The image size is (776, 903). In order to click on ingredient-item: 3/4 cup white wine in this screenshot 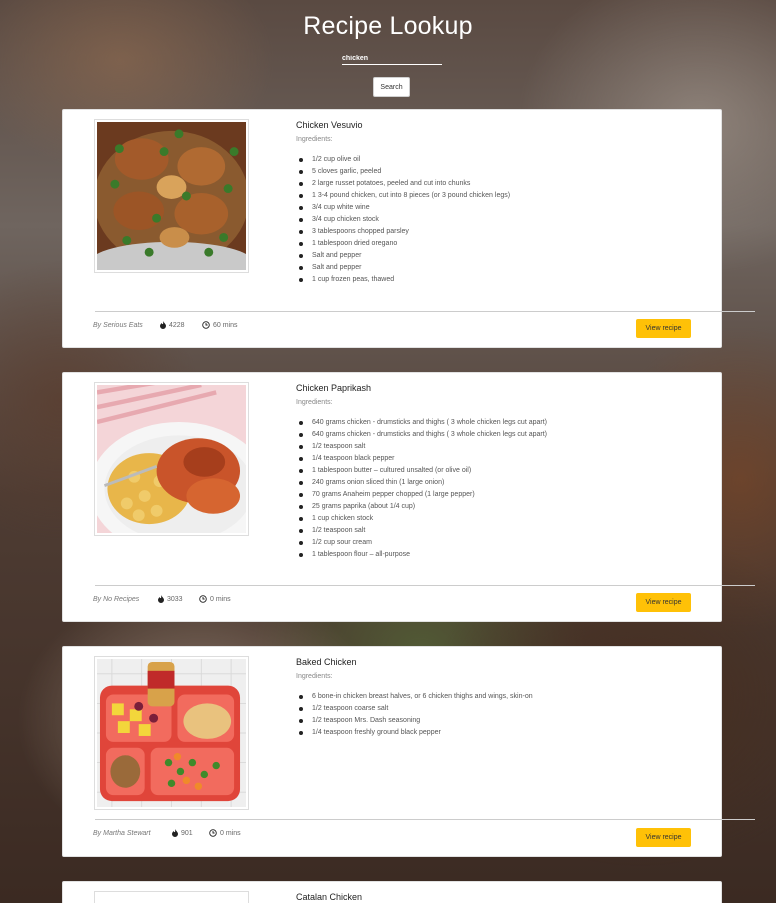, I will do `click(403, 208)`.